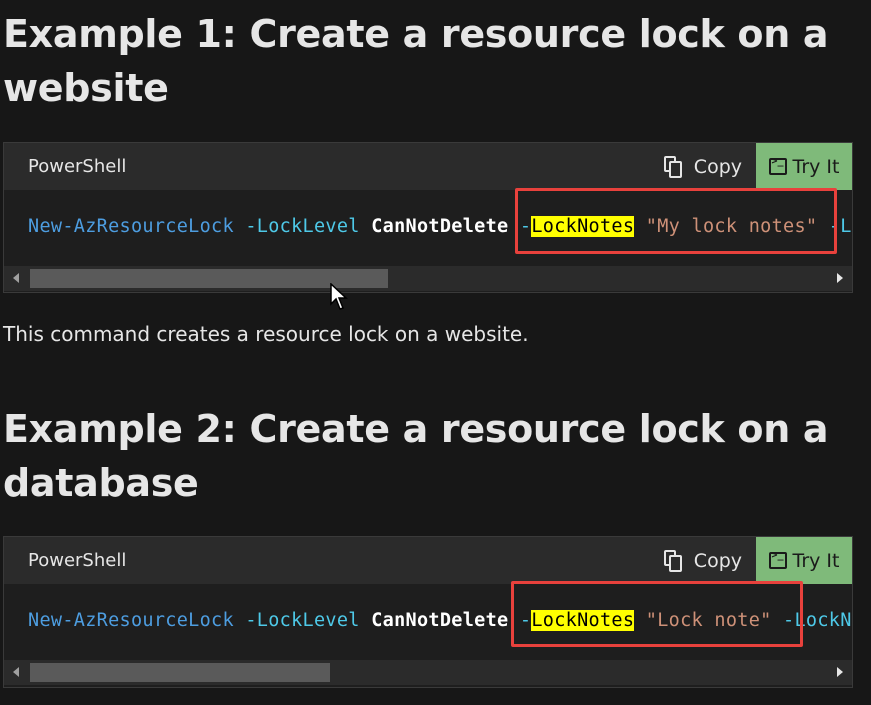 The height and width of the screenshot is (705, 871). I want to click on trailing-token: -L, so click(834, 226).